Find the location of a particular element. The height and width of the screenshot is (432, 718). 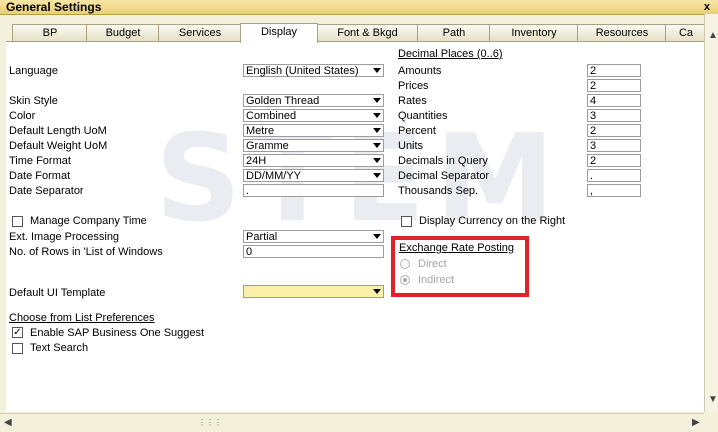

time-format-select: 24H is located at coordinates (313, 160).